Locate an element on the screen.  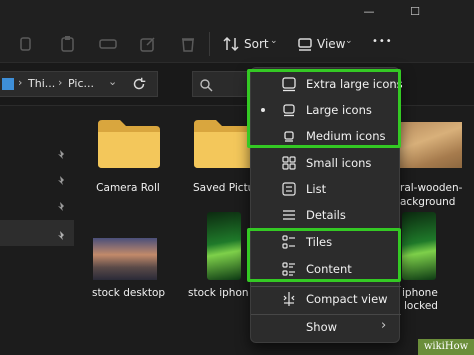
item-wooden-background-line1: ral-wooden- is located at coordinates (431, 188).